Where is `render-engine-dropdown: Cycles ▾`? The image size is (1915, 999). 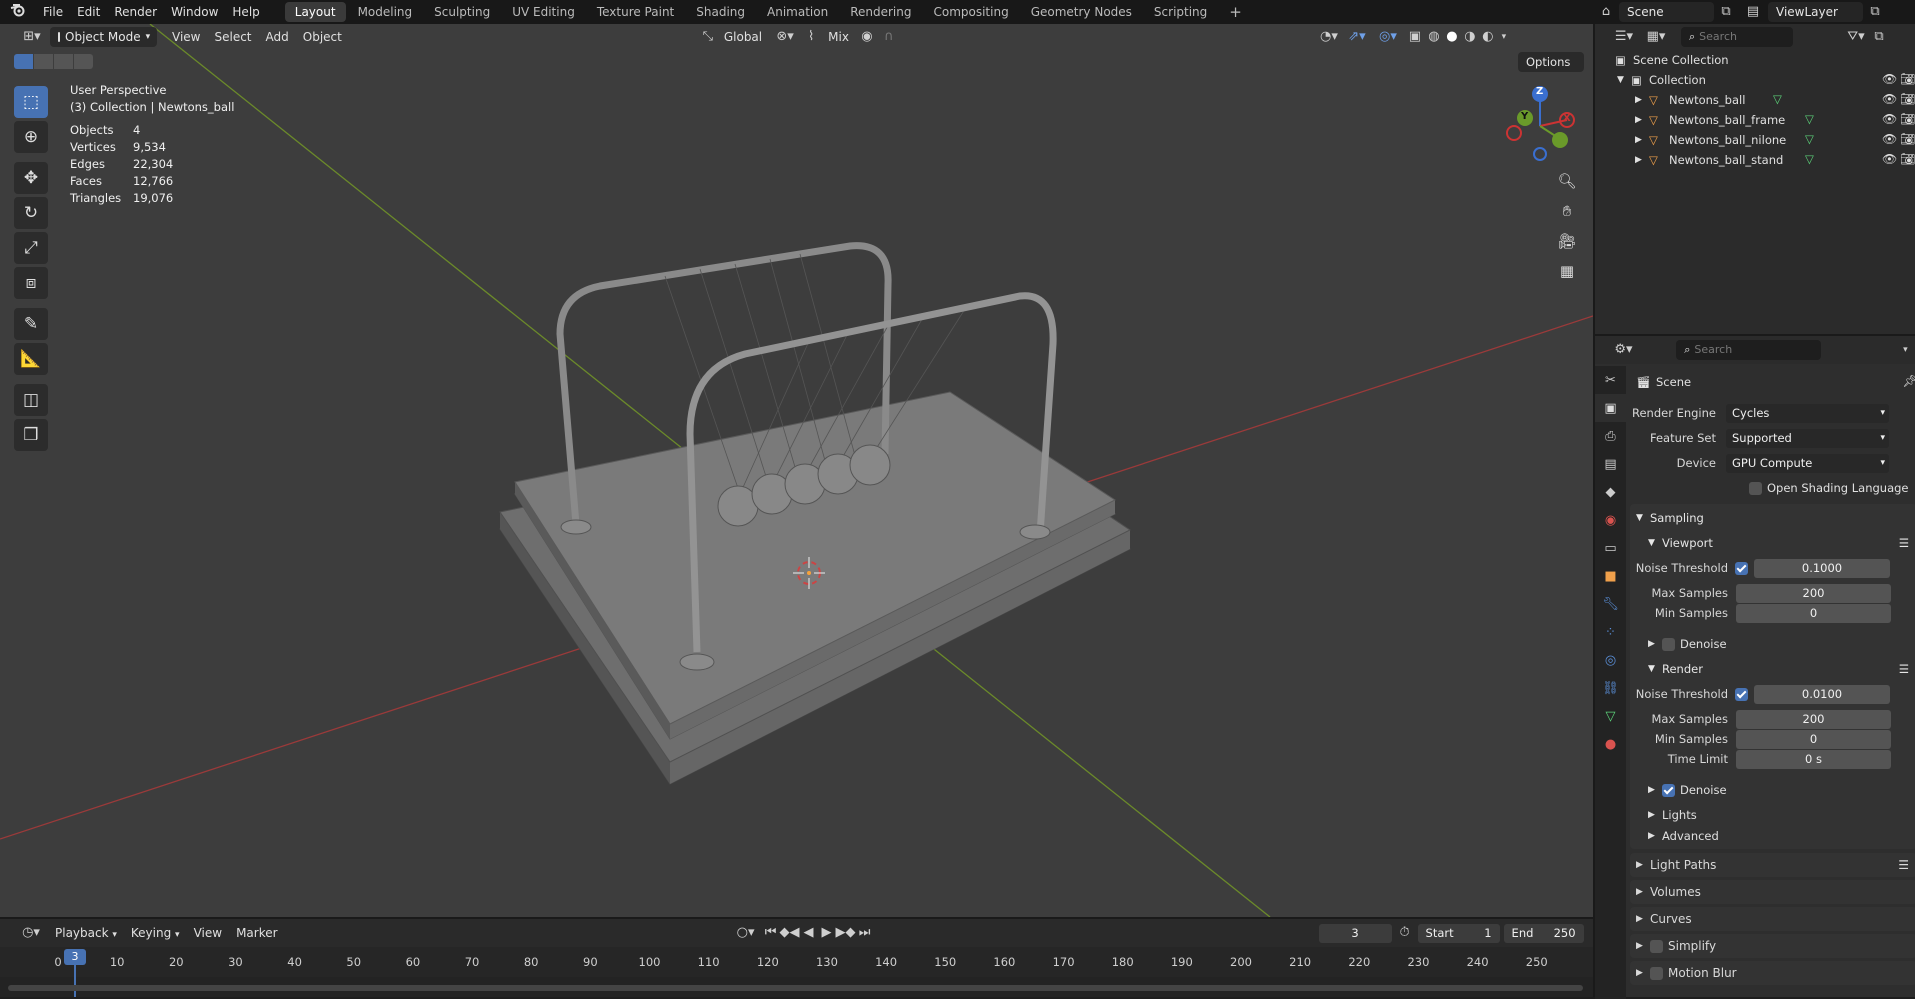
render-engine-dropdown: Cycles ▾ is located at coordinates (1807, 413).